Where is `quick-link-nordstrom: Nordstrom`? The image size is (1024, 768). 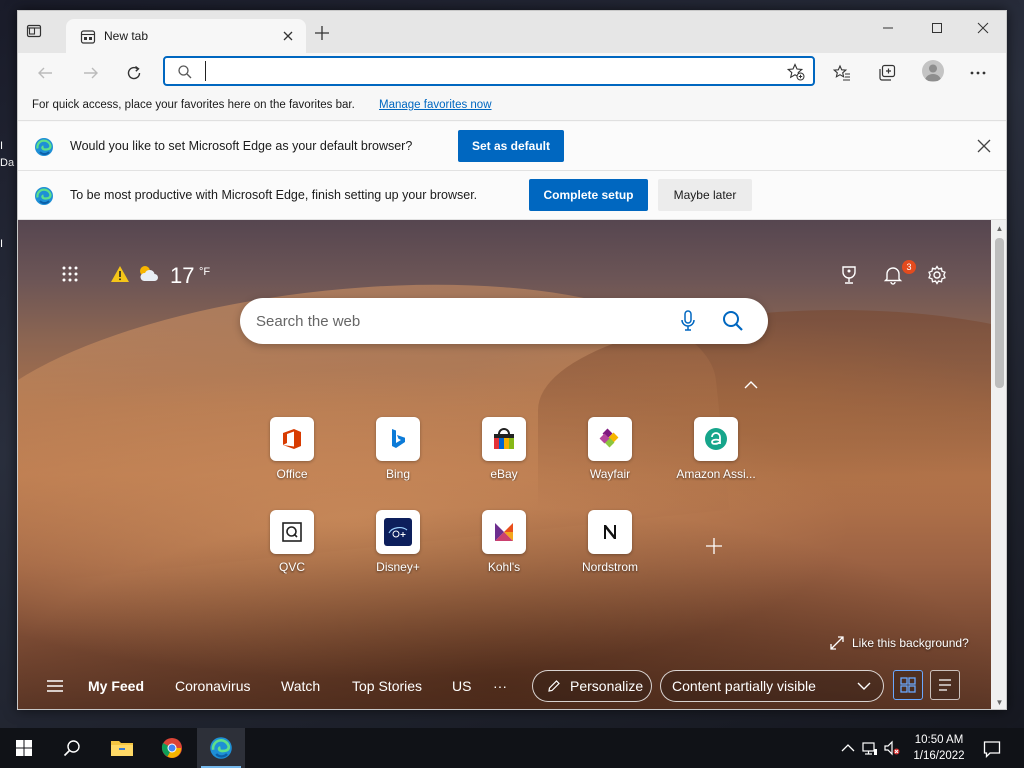 quick-link-nordstrom: Nordstrom is located at coordinates (610, 550).